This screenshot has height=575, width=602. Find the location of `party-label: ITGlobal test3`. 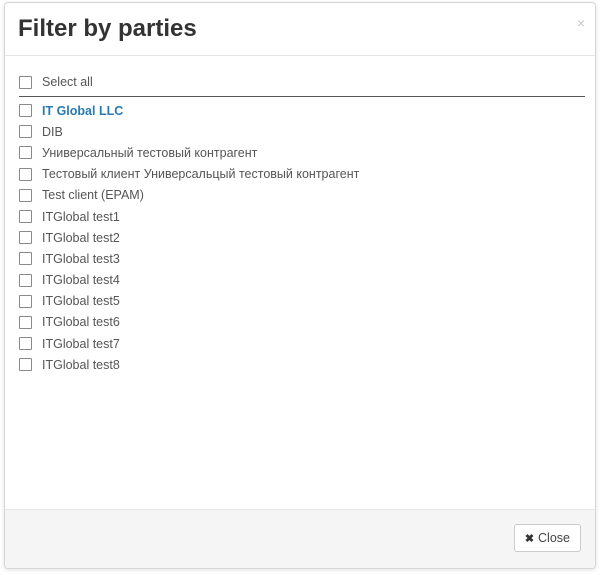

party-label: ITGlobal test3 is located at coordinates (81, 258).